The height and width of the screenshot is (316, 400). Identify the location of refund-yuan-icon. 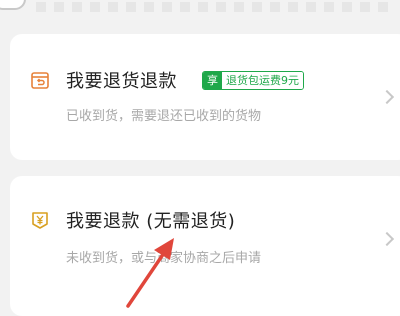
(40, 220).